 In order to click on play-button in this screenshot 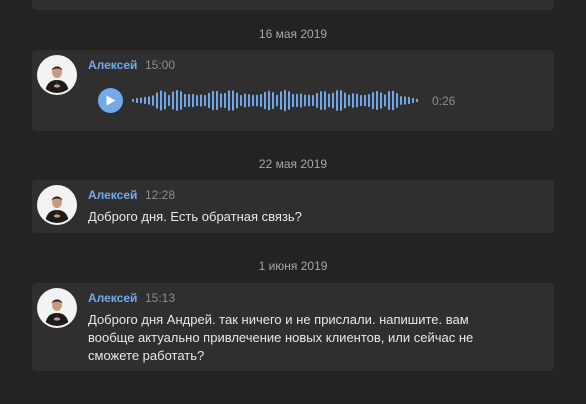, I will do `click(110, 100)`.